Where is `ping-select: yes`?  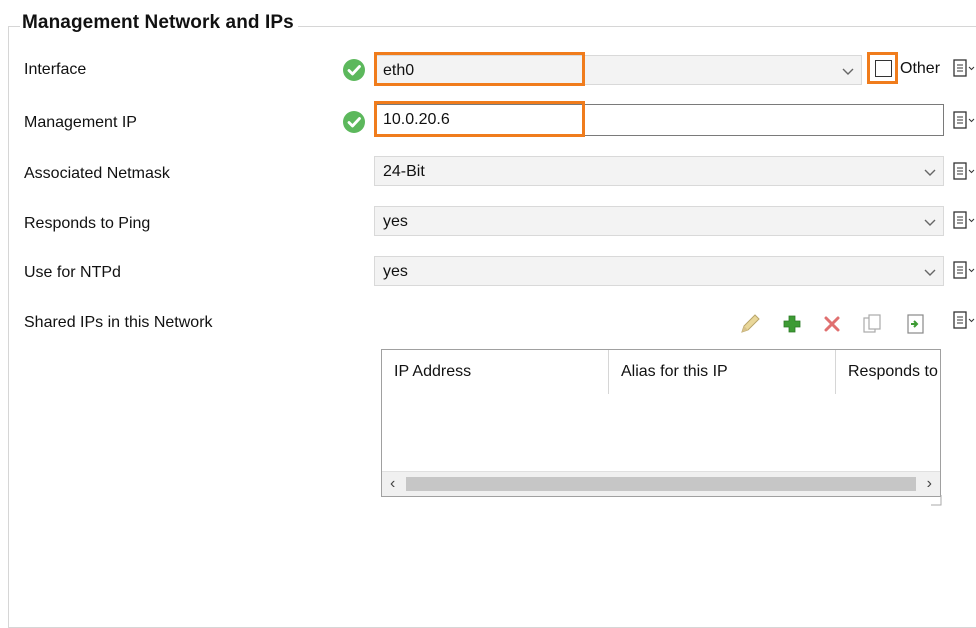 ping-select: yes is located at coordinates (659, 221).